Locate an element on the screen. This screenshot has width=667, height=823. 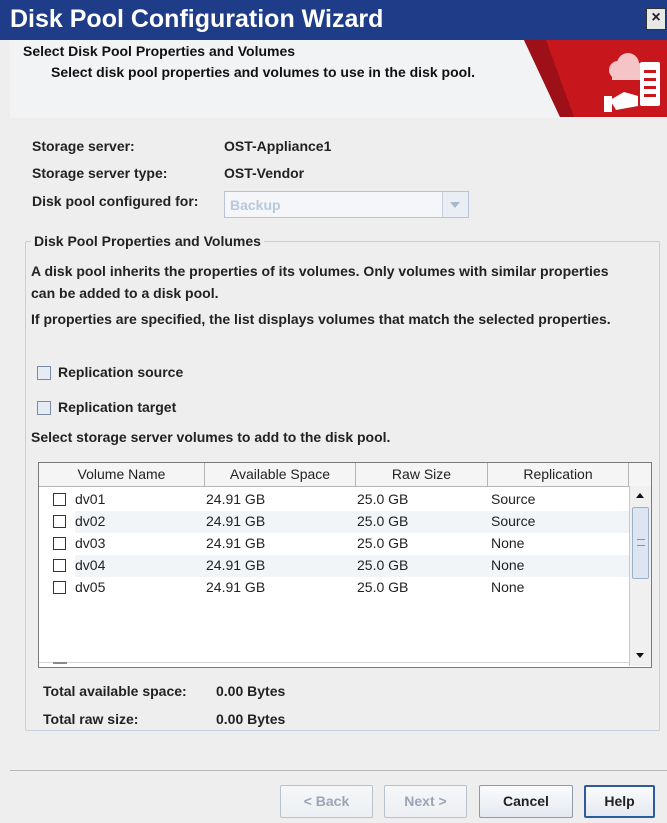
replication-target-checkbox is located at coordinates (44, 408).